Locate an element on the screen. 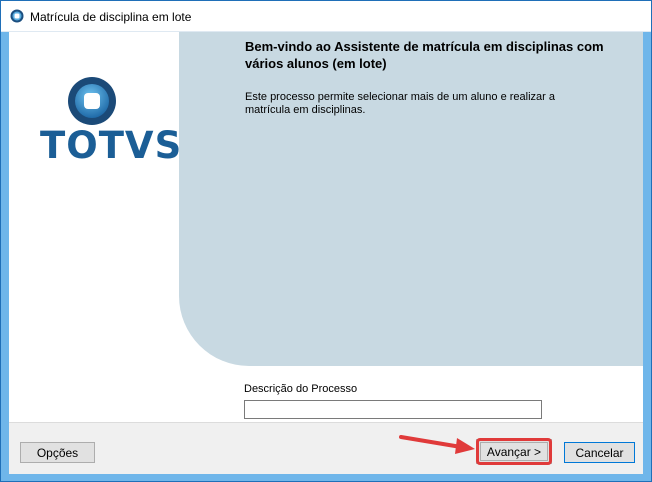 This screenshot has width=652, height=482. options-button: Opções is located at coordinates (57, 452).